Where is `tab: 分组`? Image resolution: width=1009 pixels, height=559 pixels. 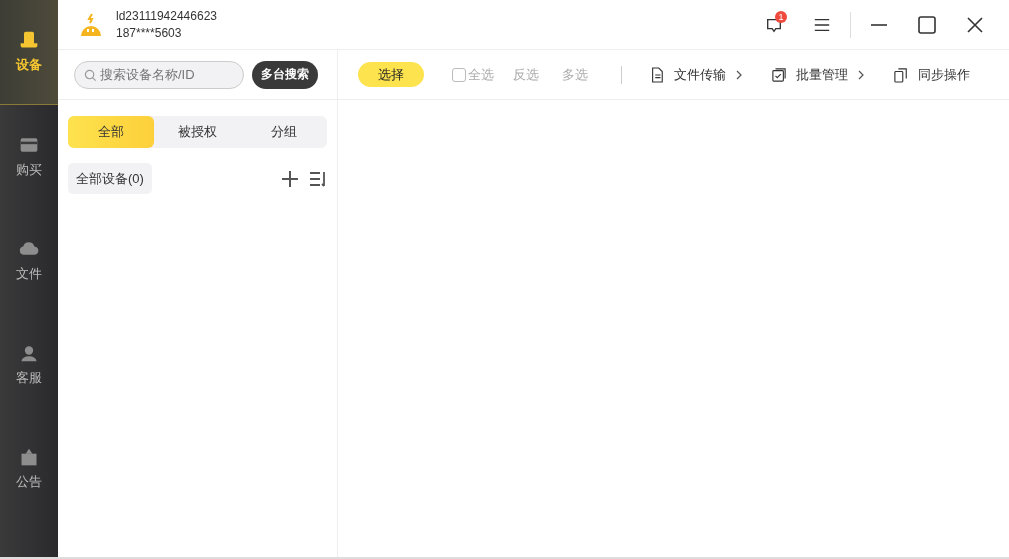 tab: 分组 is located at coordinates (283, 132).